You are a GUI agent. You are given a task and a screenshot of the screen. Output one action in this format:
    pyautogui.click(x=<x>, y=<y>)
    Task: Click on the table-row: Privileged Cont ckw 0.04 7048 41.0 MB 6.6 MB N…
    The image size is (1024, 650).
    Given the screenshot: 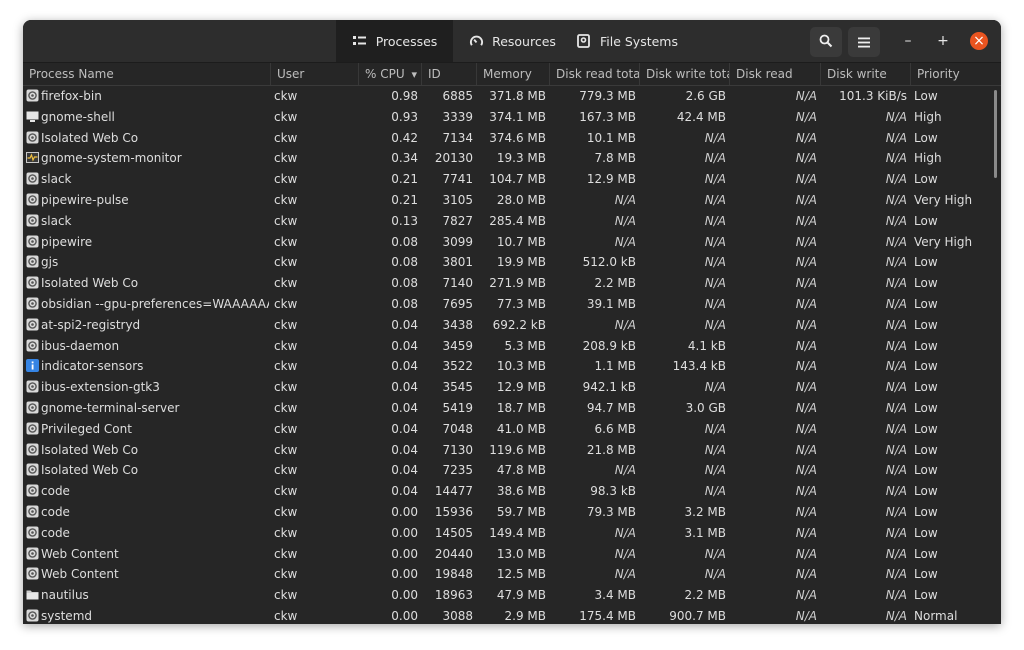 What is the action you would take?
    pyautogui.click(x=512, y=429)
    